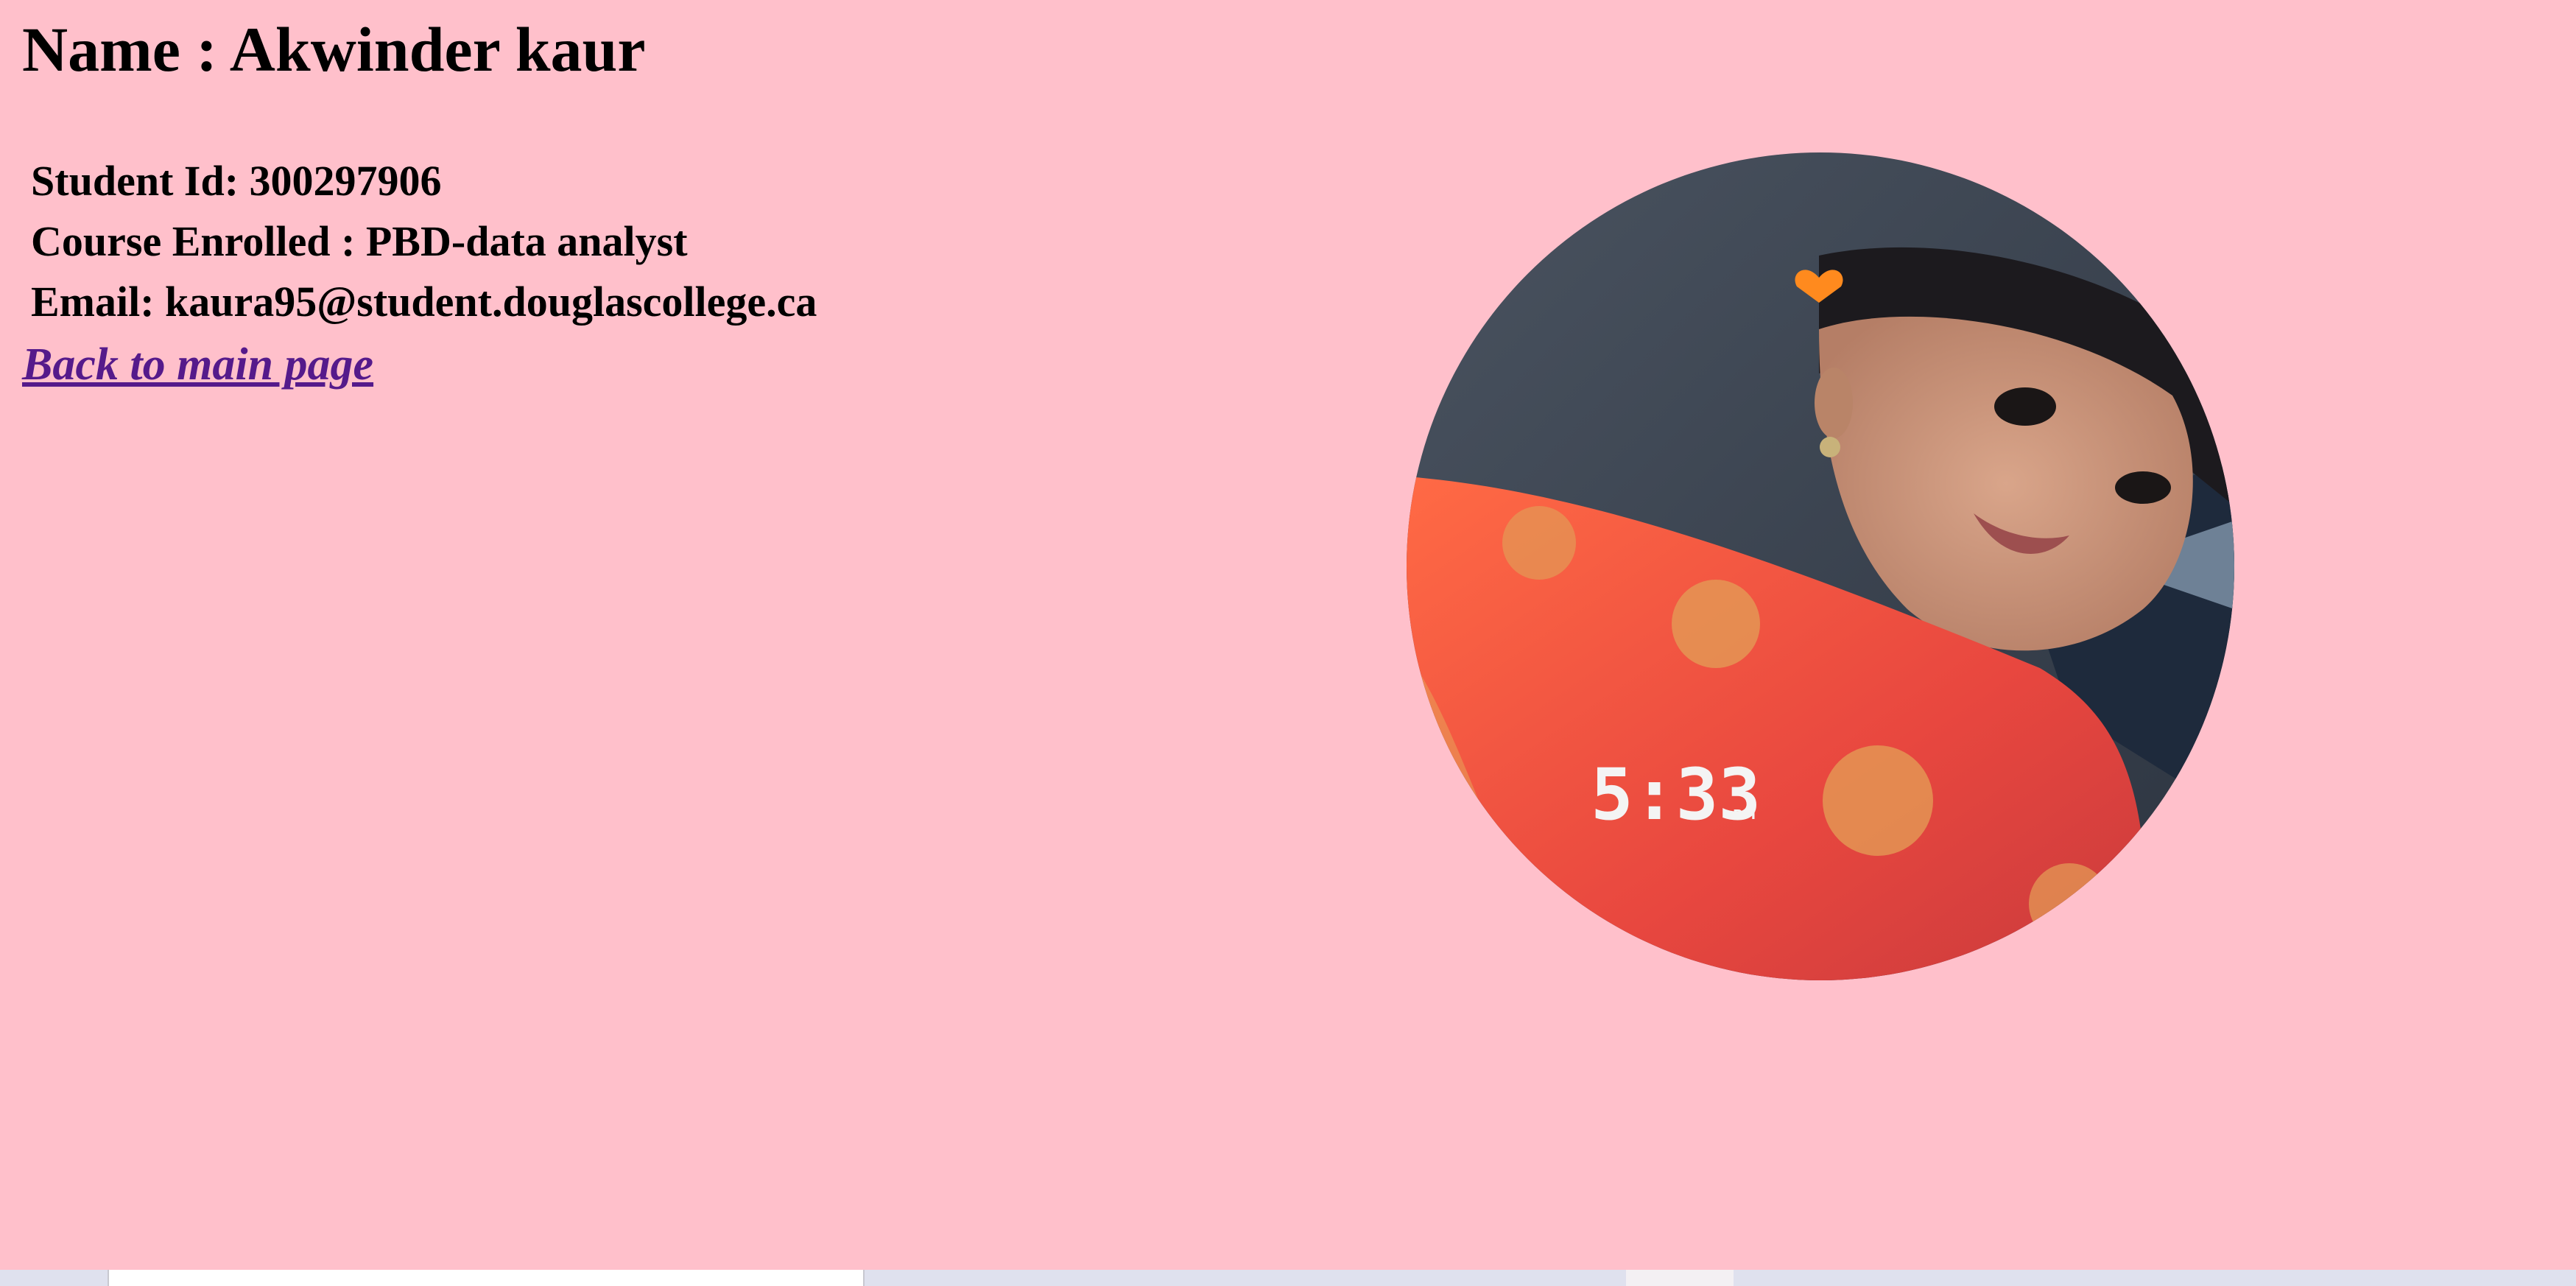 This screenshot has width=2576, height=1286. I want to click on course-enrolled: Course Enrolled : PBD-data analyst, so click(359, 241).